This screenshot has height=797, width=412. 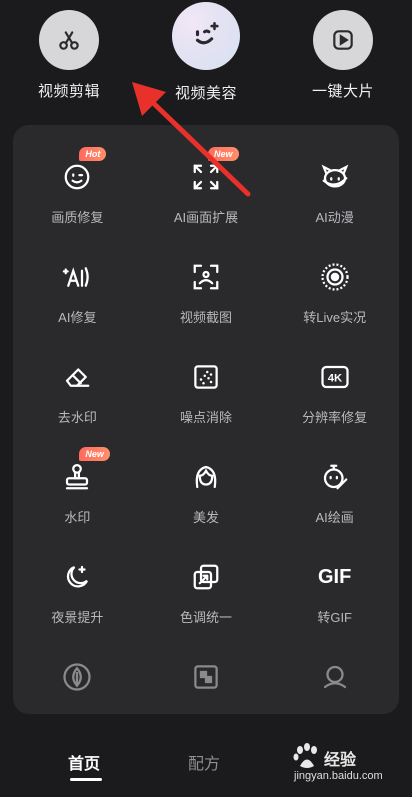 I want to click on tool-label: 转GIF, so click(x=334, y=617).